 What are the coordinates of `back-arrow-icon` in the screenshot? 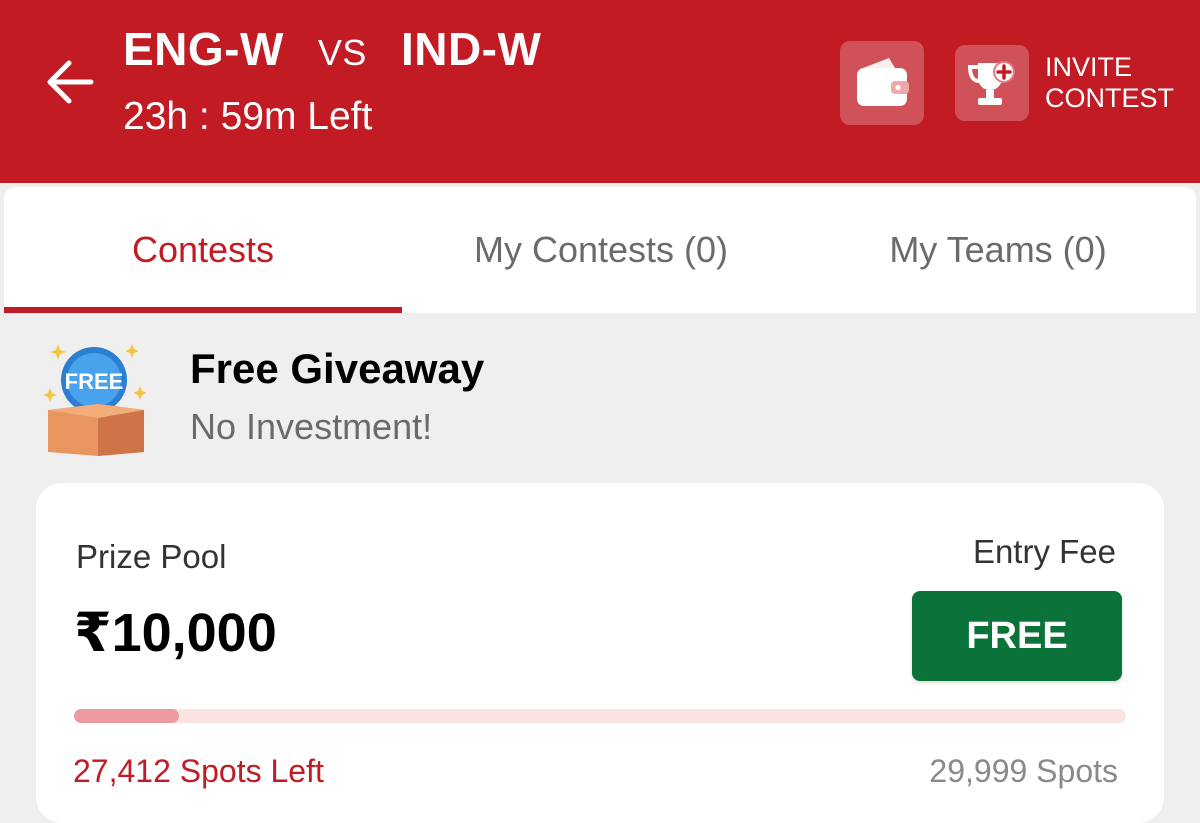 It's located at (70, 82).